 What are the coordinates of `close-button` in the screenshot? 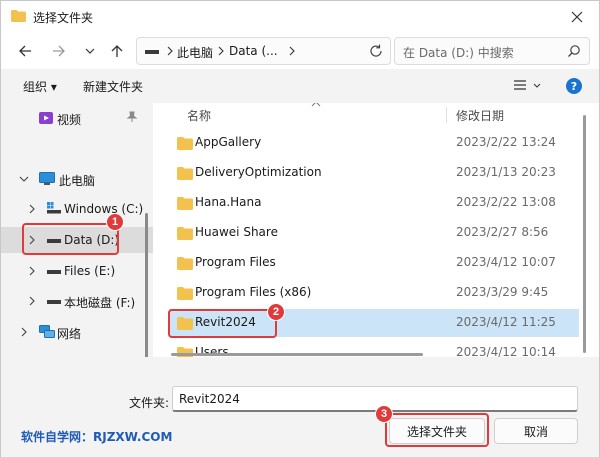 It's located at (577, 17).